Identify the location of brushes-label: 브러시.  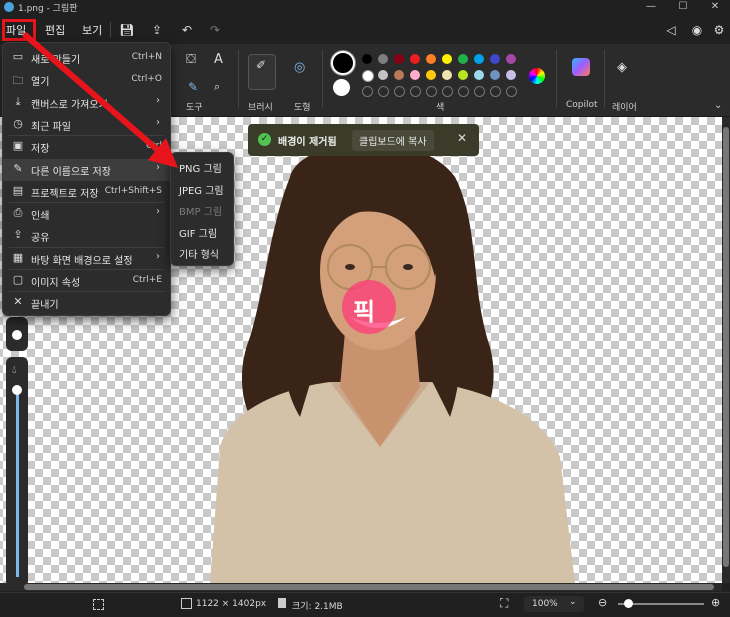
(260, 108).